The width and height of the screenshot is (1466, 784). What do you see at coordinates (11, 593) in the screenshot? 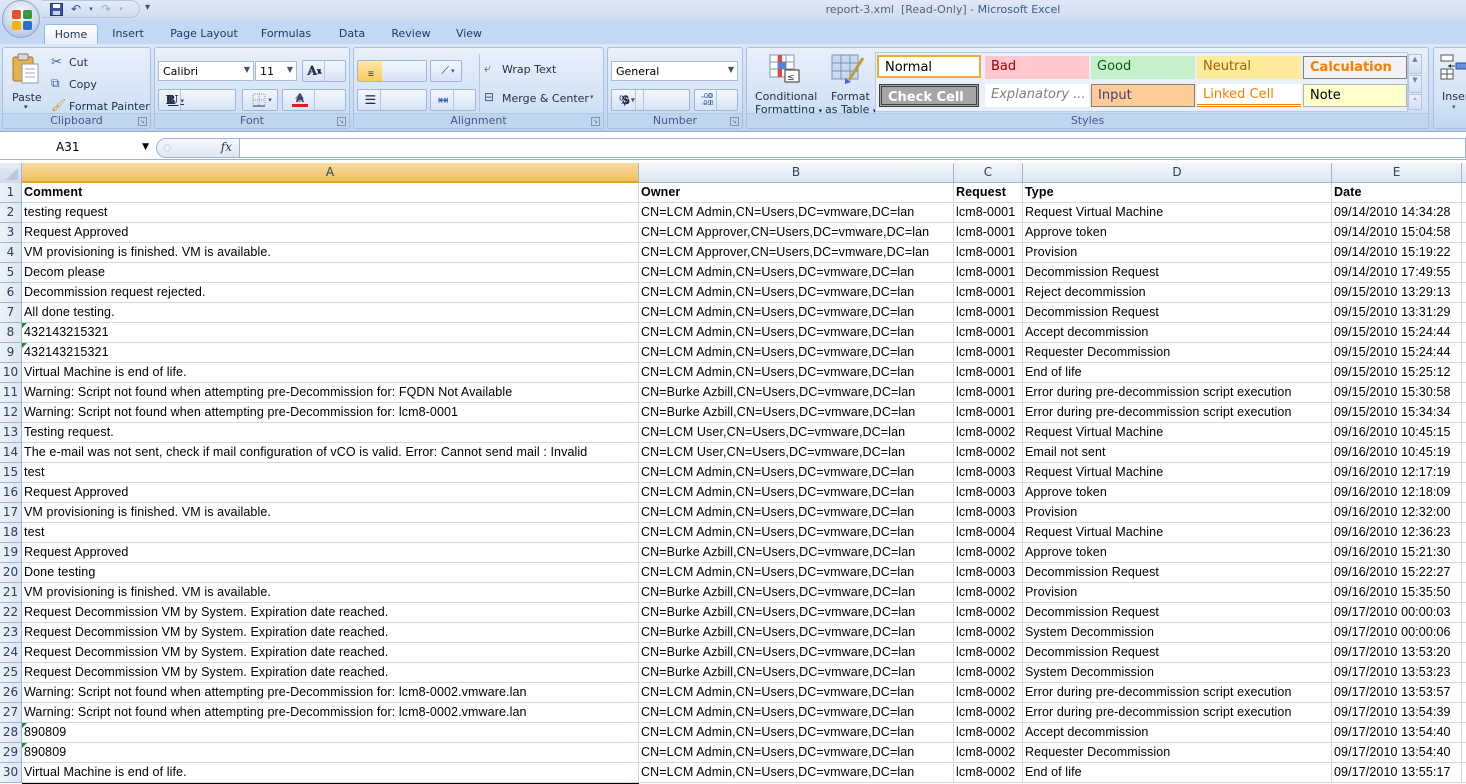
I see `row-header: 21` at bounding box center [11, 593].